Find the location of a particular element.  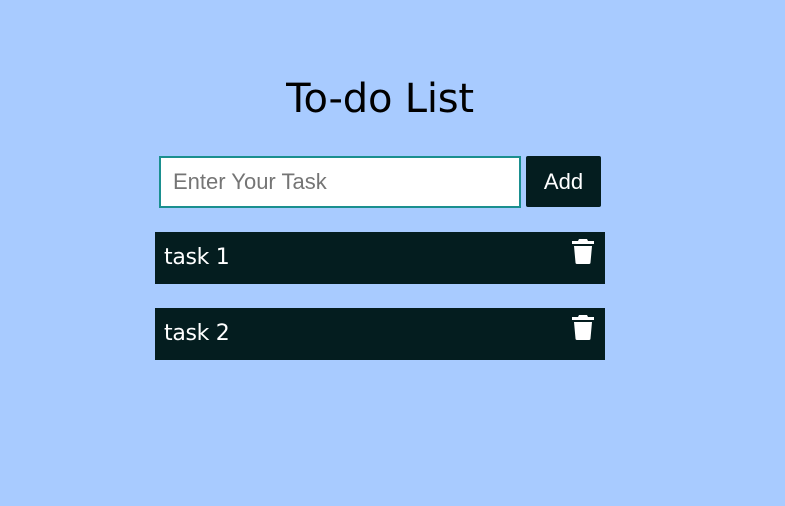

task-item: task 2 is located at coordinates (380, 334).